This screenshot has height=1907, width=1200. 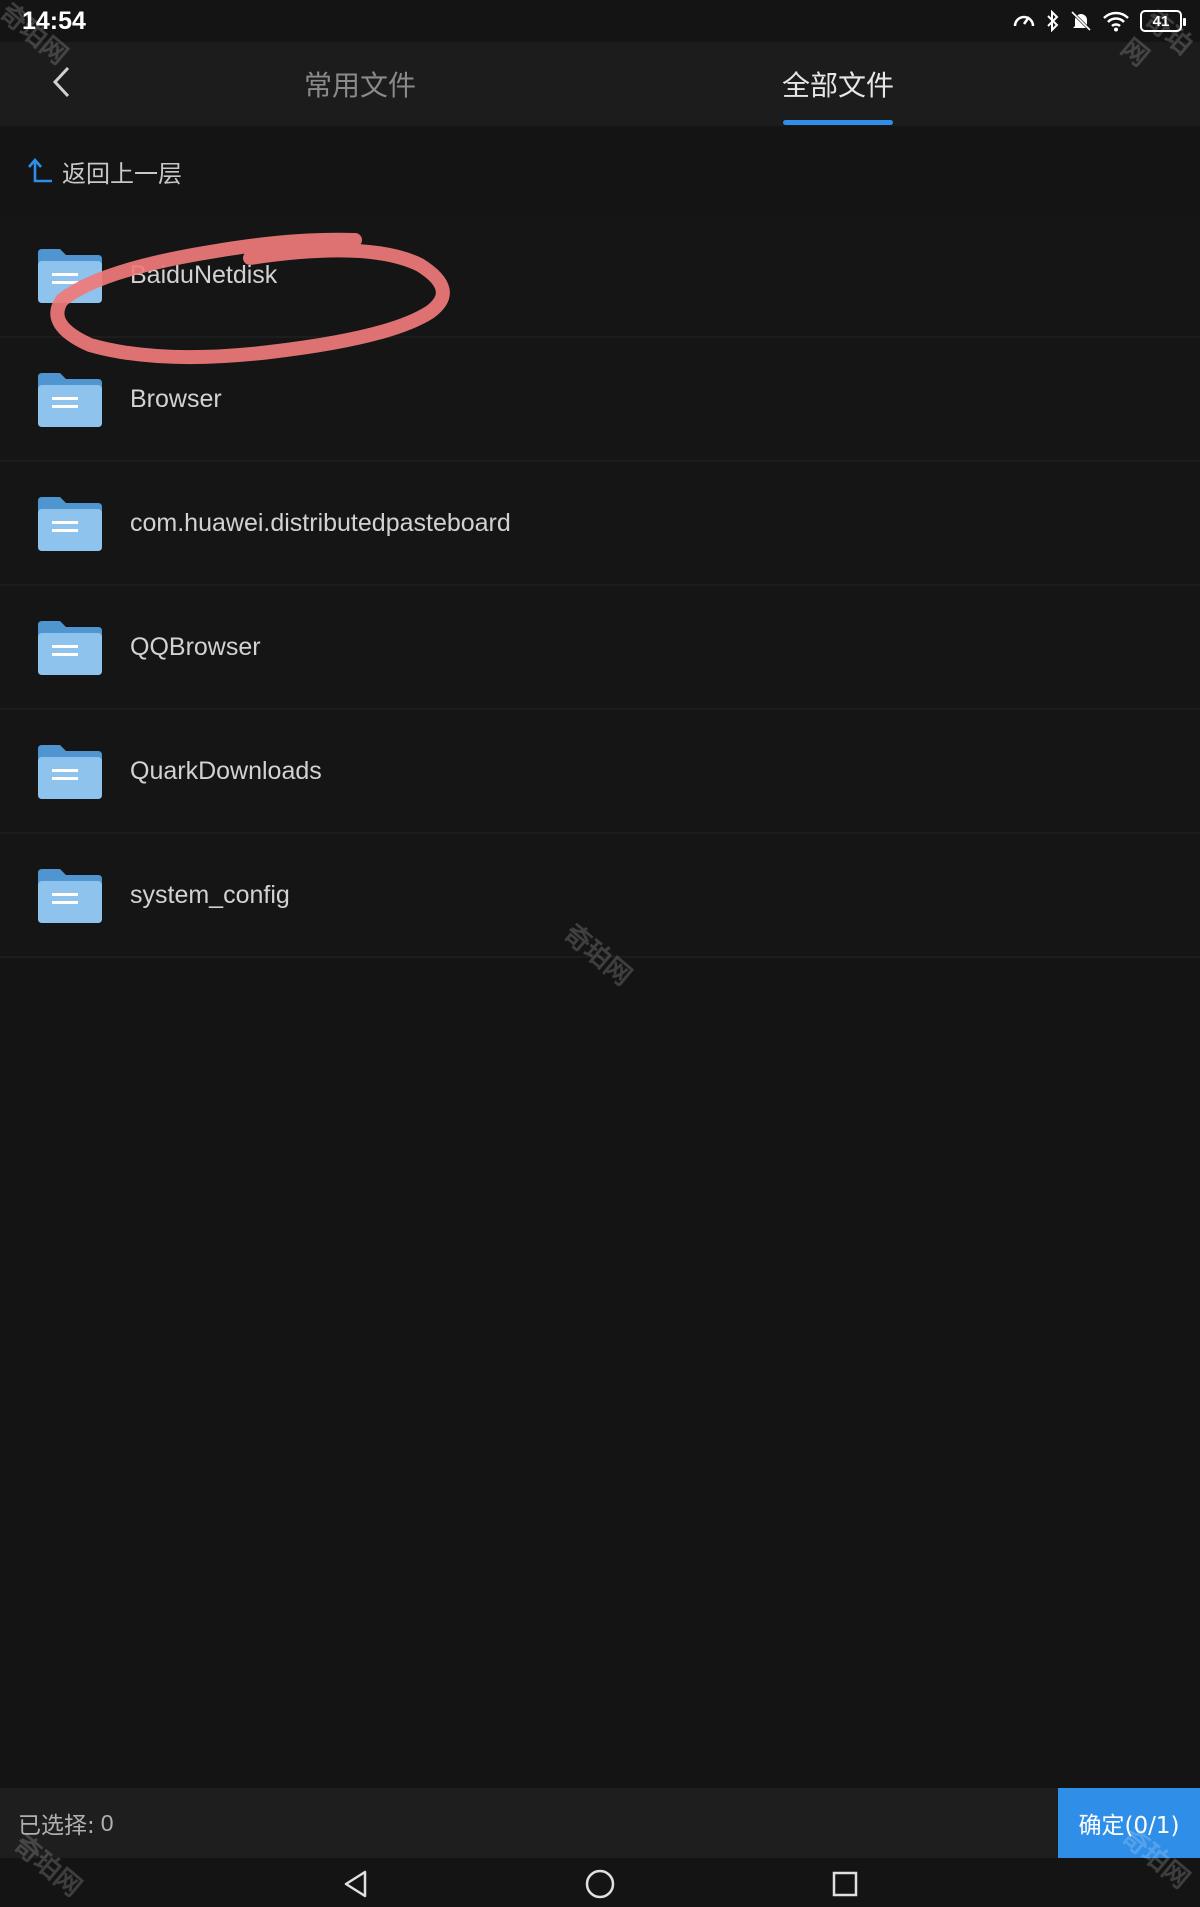 What do you see at coordinates (226, 770) in the screenshot?
I see `file-name: QuarkDownloads` at bounding box center [226, 770].